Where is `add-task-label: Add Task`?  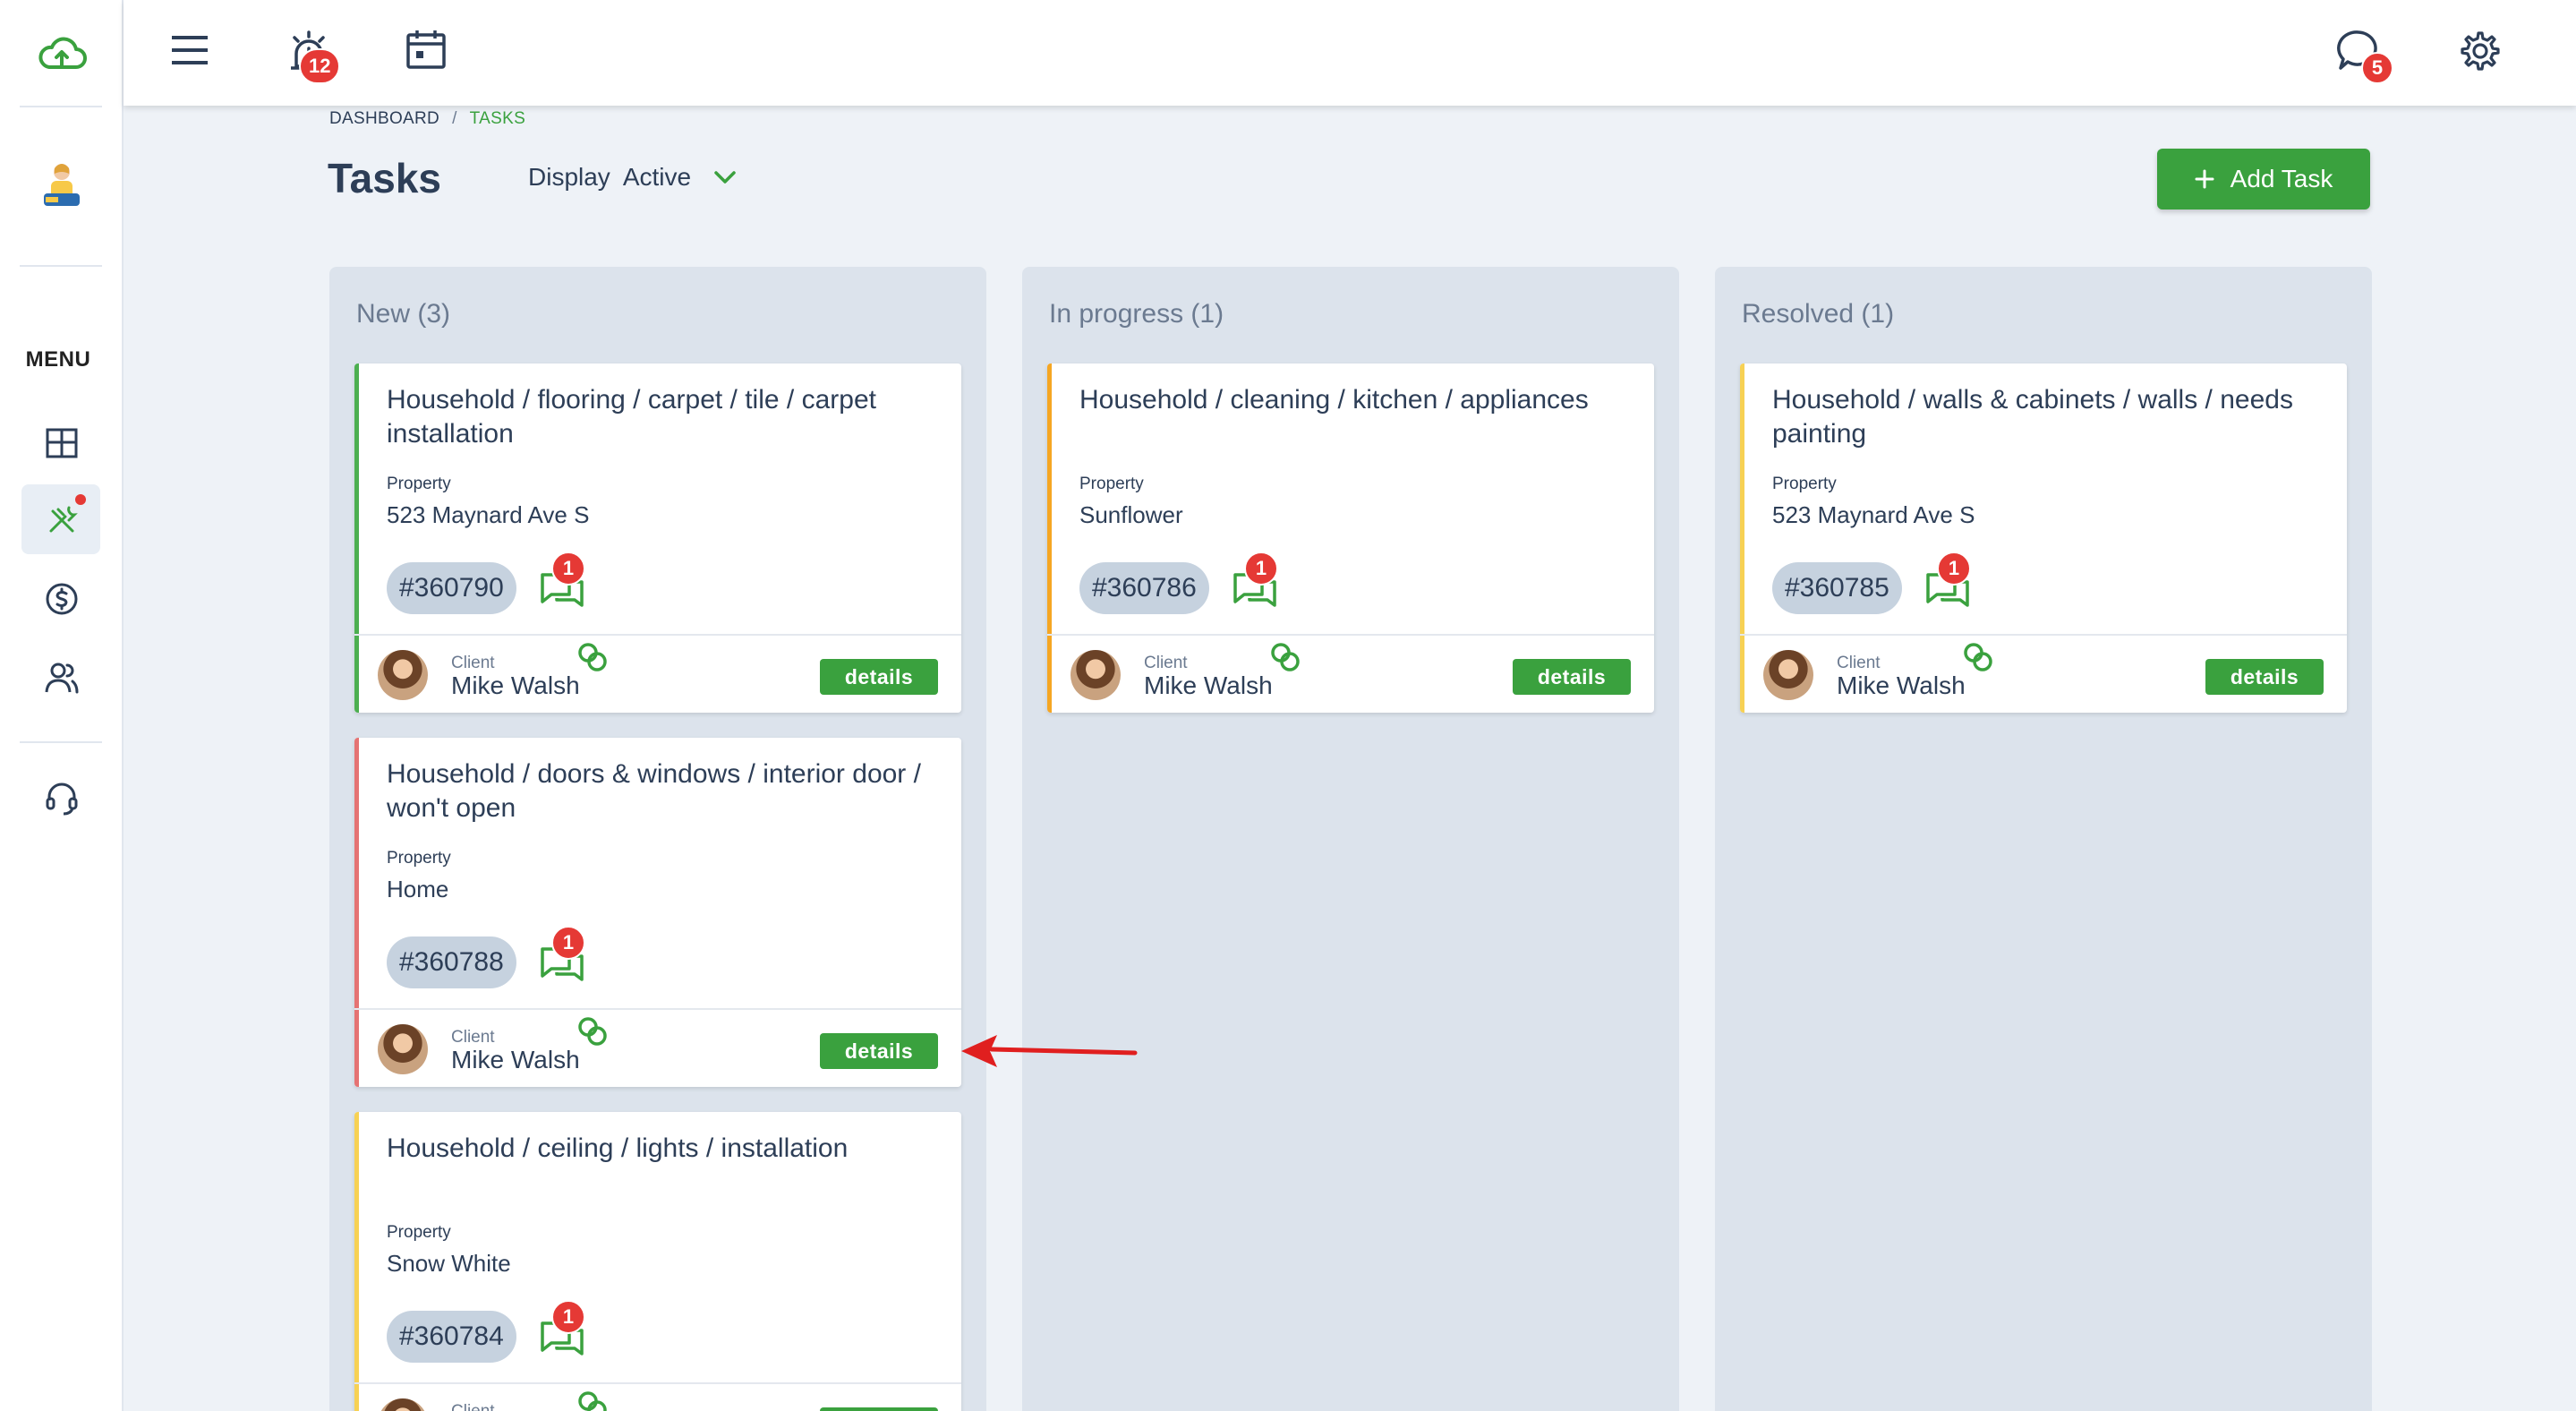
add-task-label: Add Task is located at coordinates (2281, 178).